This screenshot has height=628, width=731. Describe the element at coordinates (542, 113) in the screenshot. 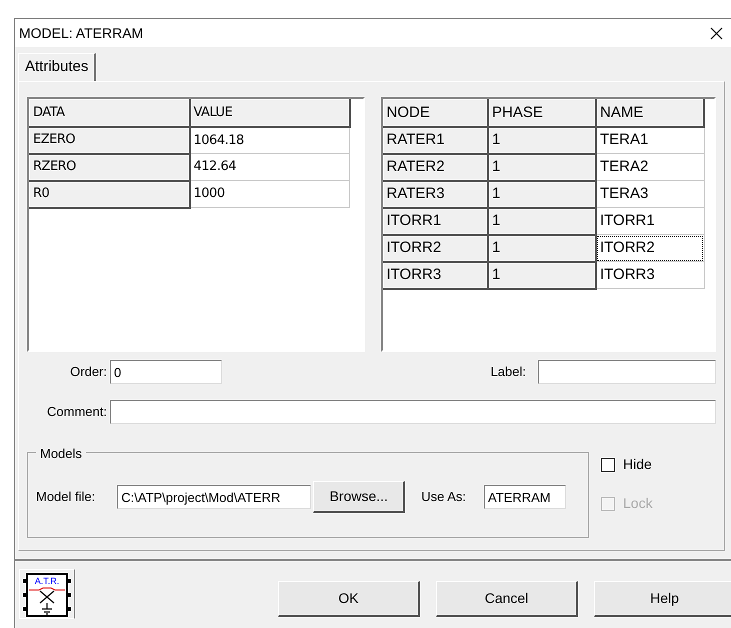

I see `column-header: PHASE` at that location.